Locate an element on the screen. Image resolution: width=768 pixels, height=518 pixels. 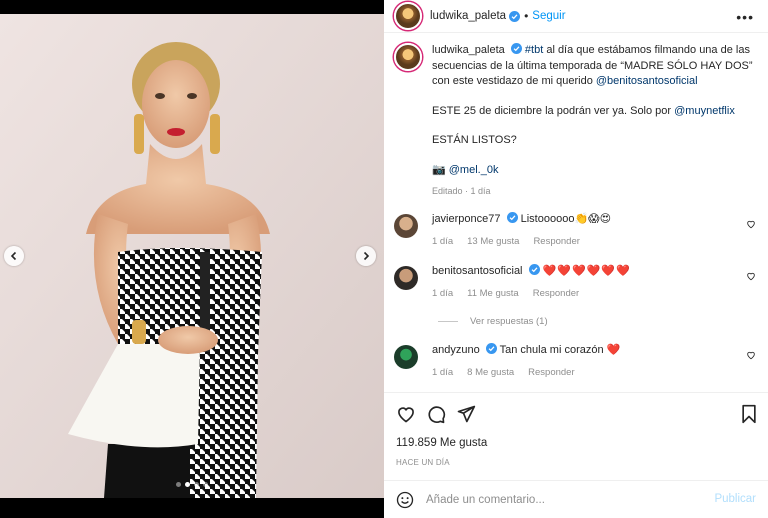
view-replies-label: Ver respuestas (1) is located at coordinates (509, 321).